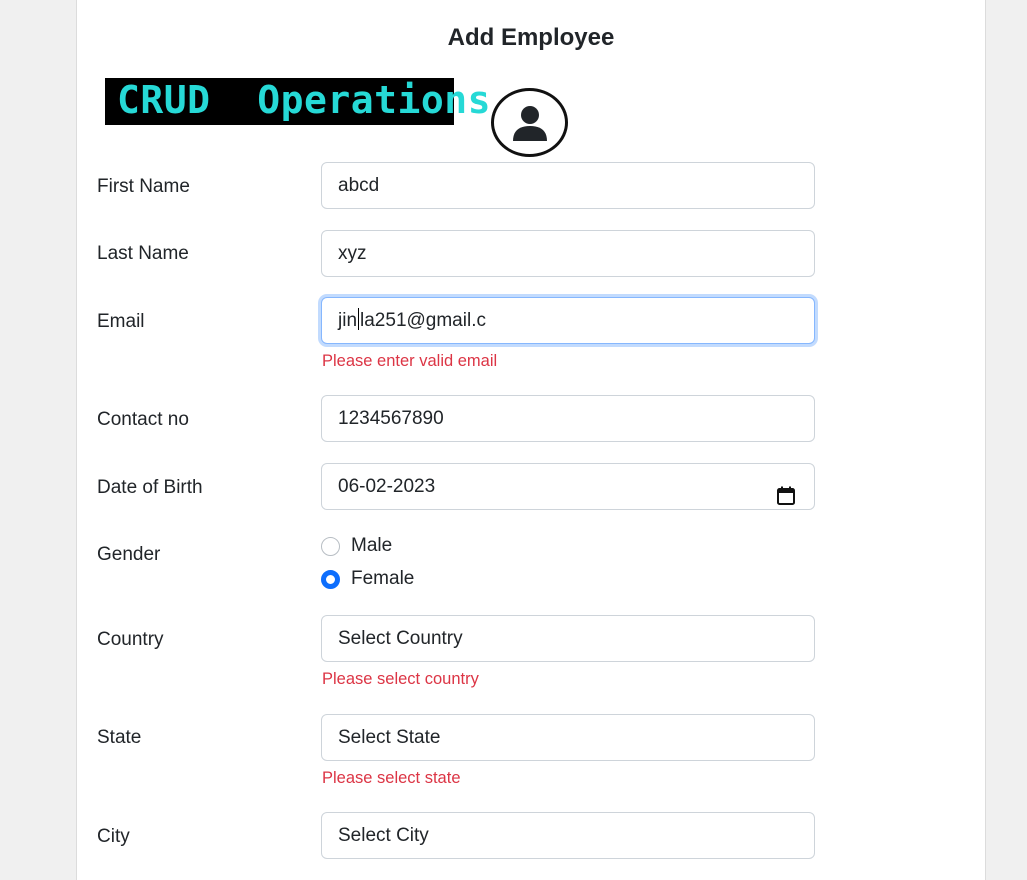  What do you see at coordinates (130, 639) in the screenshot?
I see `country-label: Country` at bounding box center [130, 639].